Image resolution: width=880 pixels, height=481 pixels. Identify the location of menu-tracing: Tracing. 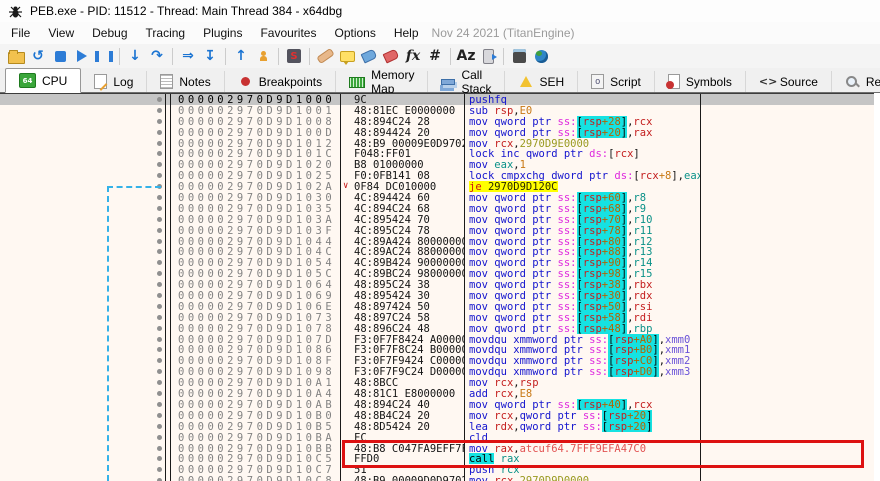
(166, 33).